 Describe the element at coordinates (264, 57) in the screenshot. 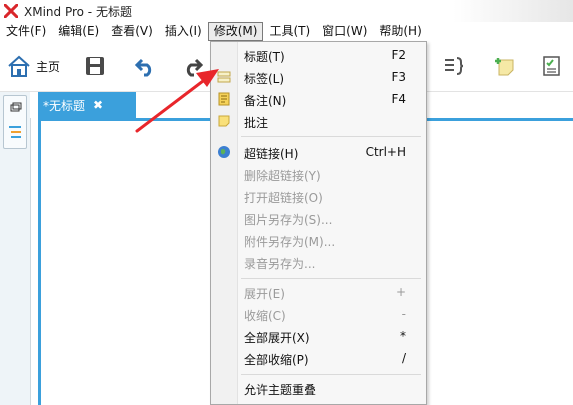

I see `menu-item-topic-label: 标题(T)` at that location.